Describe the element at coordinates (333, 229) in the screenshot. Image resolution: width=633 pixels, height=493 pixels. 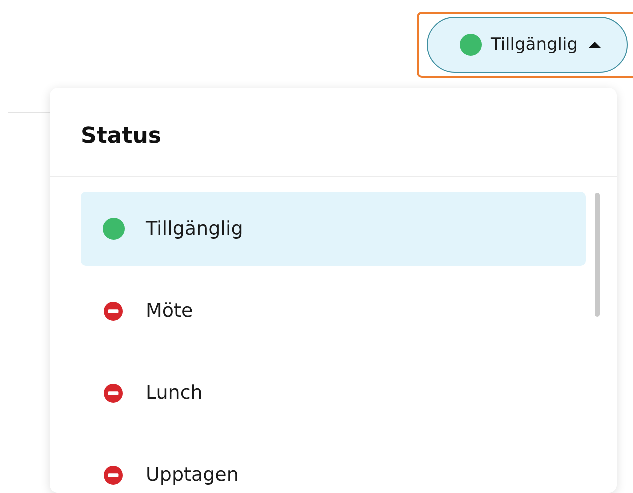
I see `status-option: Tillgänglig` at that location.